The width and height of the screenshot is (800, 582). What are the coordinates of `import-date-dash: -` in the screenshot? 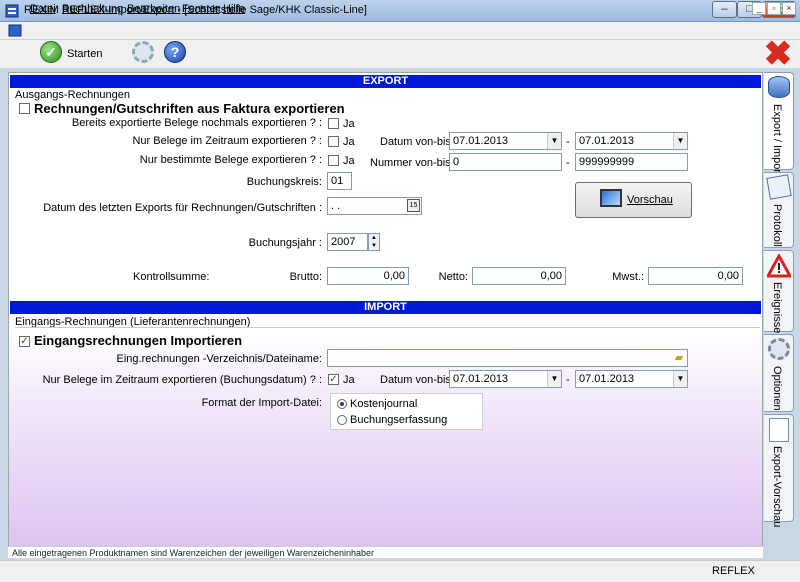 It's located at (568, 380).